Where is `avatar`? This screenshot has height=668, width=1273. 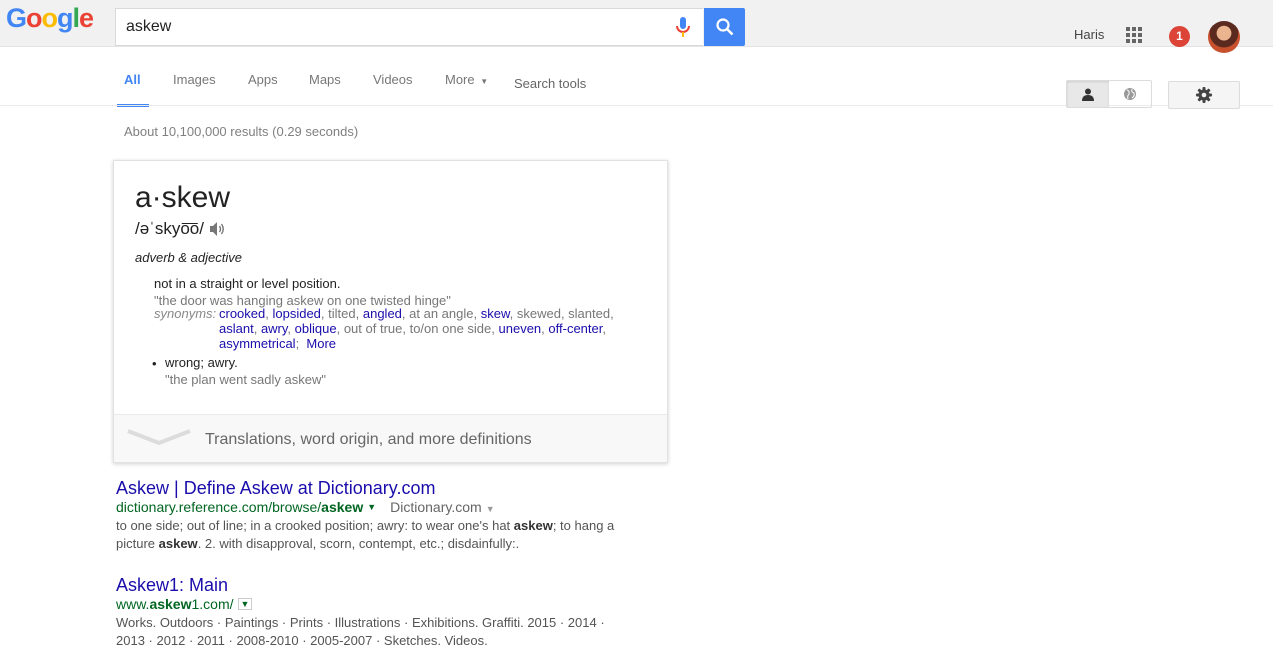
avatar is located at coordinates (1224, 37).